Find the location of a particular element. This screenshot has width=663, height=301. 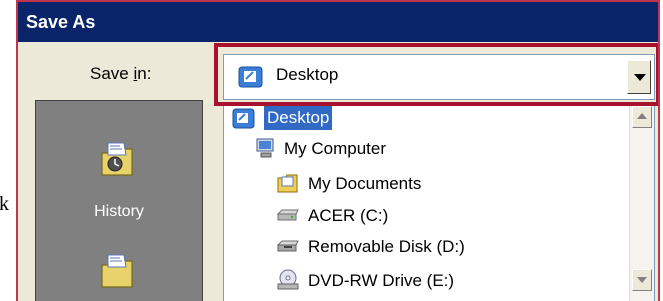

dropdown-item-my-documents: My Documents is located at coordinates (446, 184).